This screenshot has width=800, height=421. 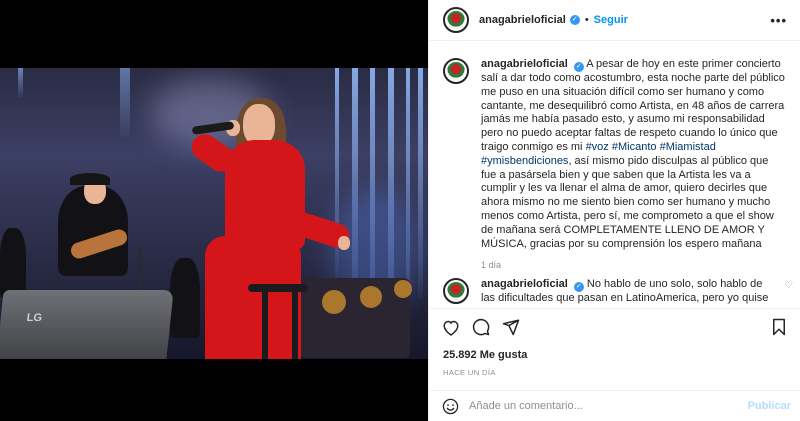 What do you see at coordinates (456, 20) in the screenshot?
I see `avatar` at bounding box center [456, 20].